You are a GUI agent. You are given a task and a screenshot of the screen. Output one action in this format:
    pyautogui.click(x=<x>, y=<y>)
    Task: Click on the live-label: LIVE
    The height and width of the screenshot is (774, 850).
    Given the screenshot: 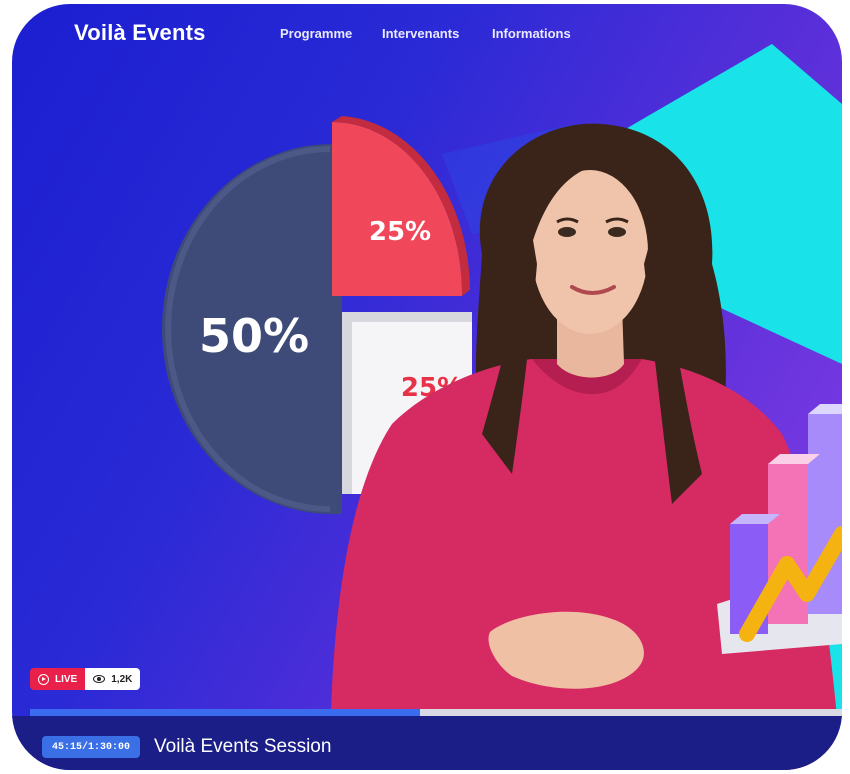 What is the action you would take?
    pyautogui.click(x=66, y=679)
    